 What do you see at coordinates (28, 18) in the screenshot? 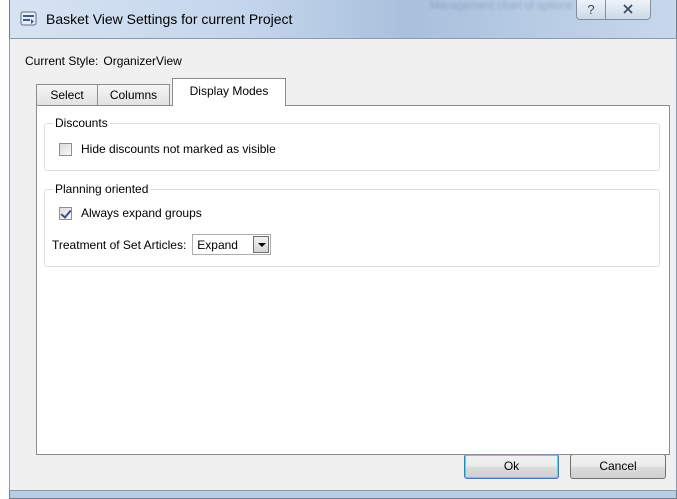
I see `basket-app-icon` at bounding box center [28, 18].